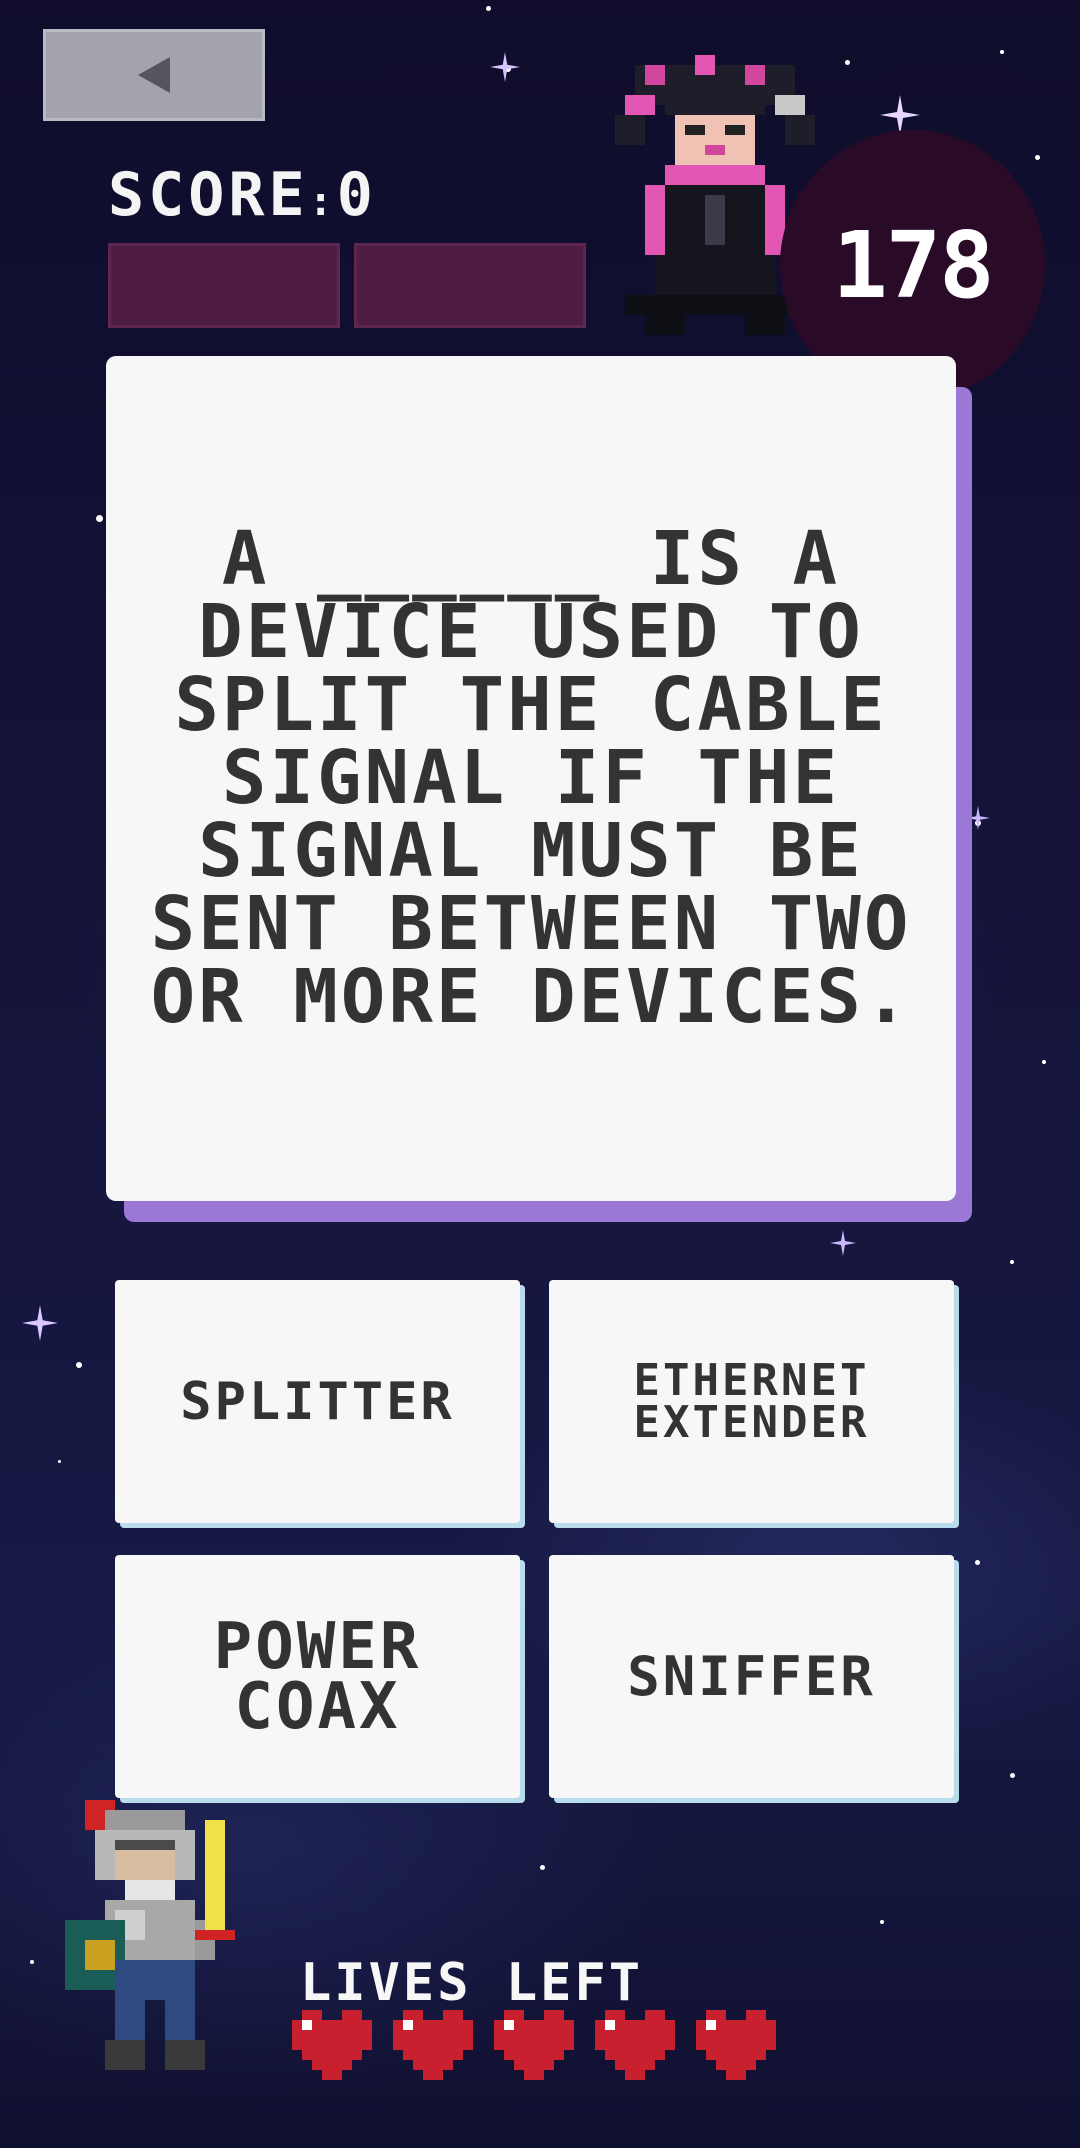 The height and width of the screenshot is (2148, 1080). I want to click on answer-option-1: SPLITTER, so click(317, 1401).